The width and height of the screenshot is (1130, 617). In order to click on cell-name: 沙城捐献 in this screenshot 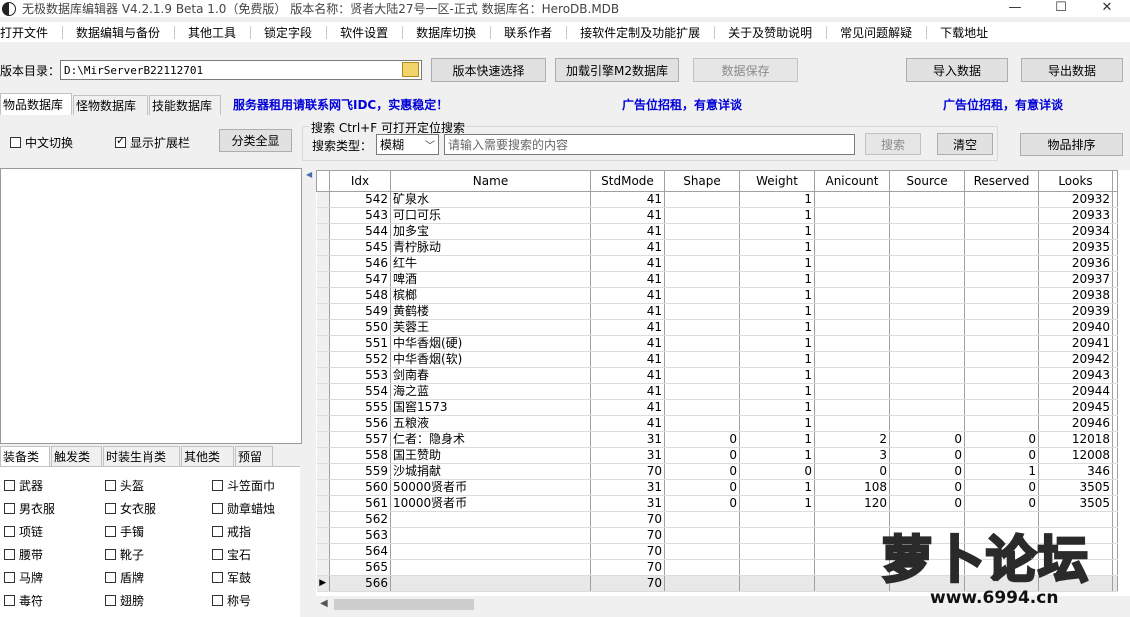, I will do `click(490, 471)`.